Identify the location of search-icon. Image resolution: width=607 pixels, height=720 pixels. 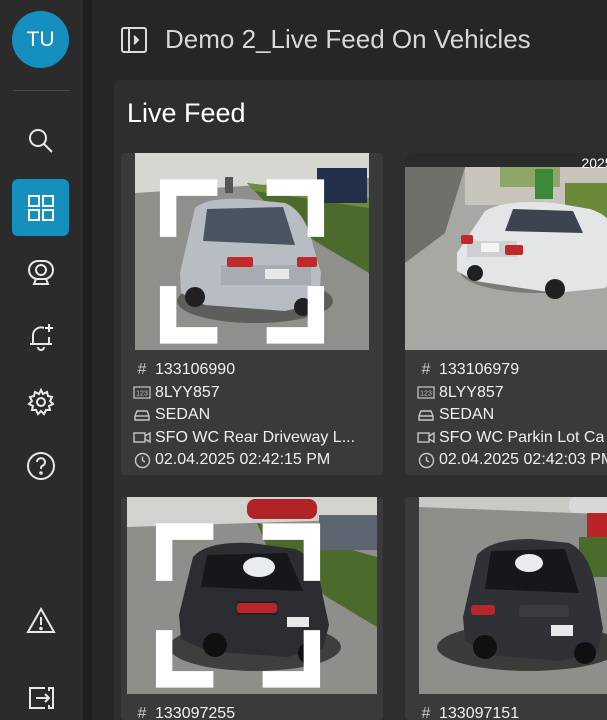
(40, 140).